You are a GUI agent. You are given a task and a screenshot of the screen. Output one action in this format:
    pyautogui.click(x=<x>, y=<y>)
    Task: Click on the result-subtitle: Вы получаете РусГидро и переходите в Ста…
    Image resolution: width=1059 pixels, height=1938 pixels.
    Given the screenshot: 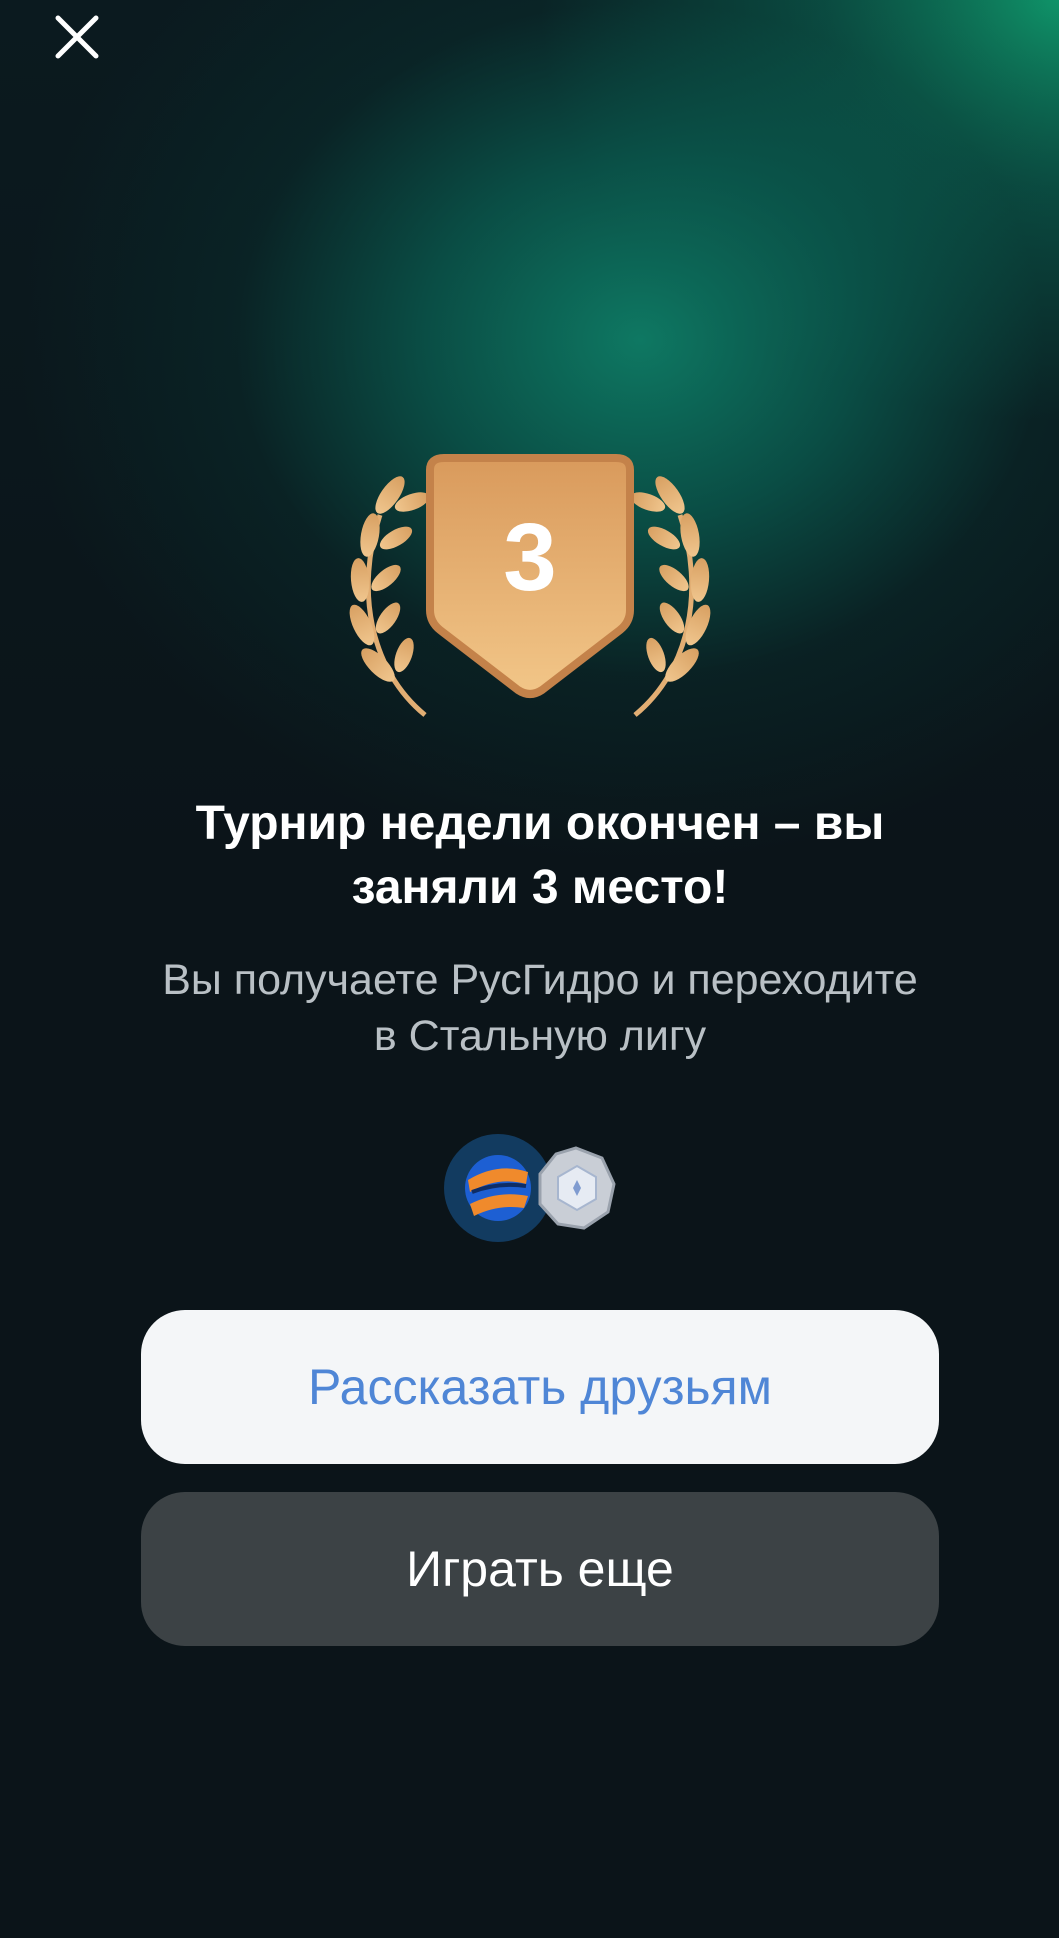 What is the action you would take?
    pyautogui.click(x=540, y=1008)
    